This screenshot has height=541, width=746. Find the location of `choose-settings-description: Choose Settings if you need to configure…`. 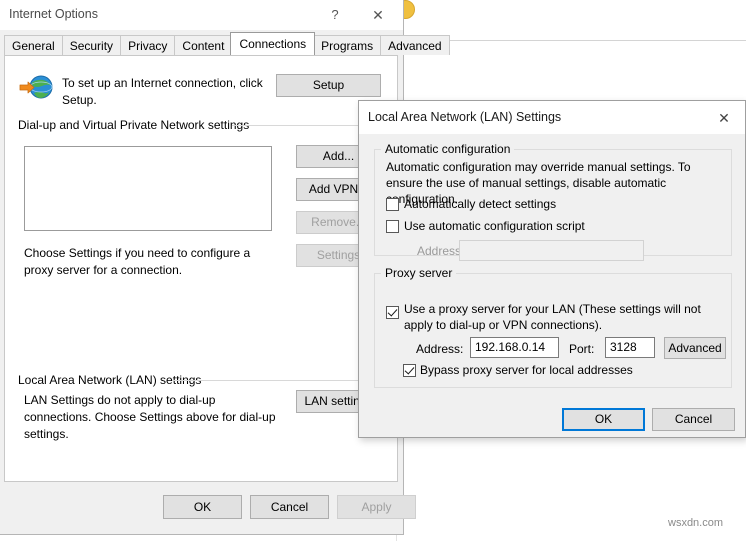

choose-settings-description: Choose Settings if you need to configure… is located at coordinates (137, 261).